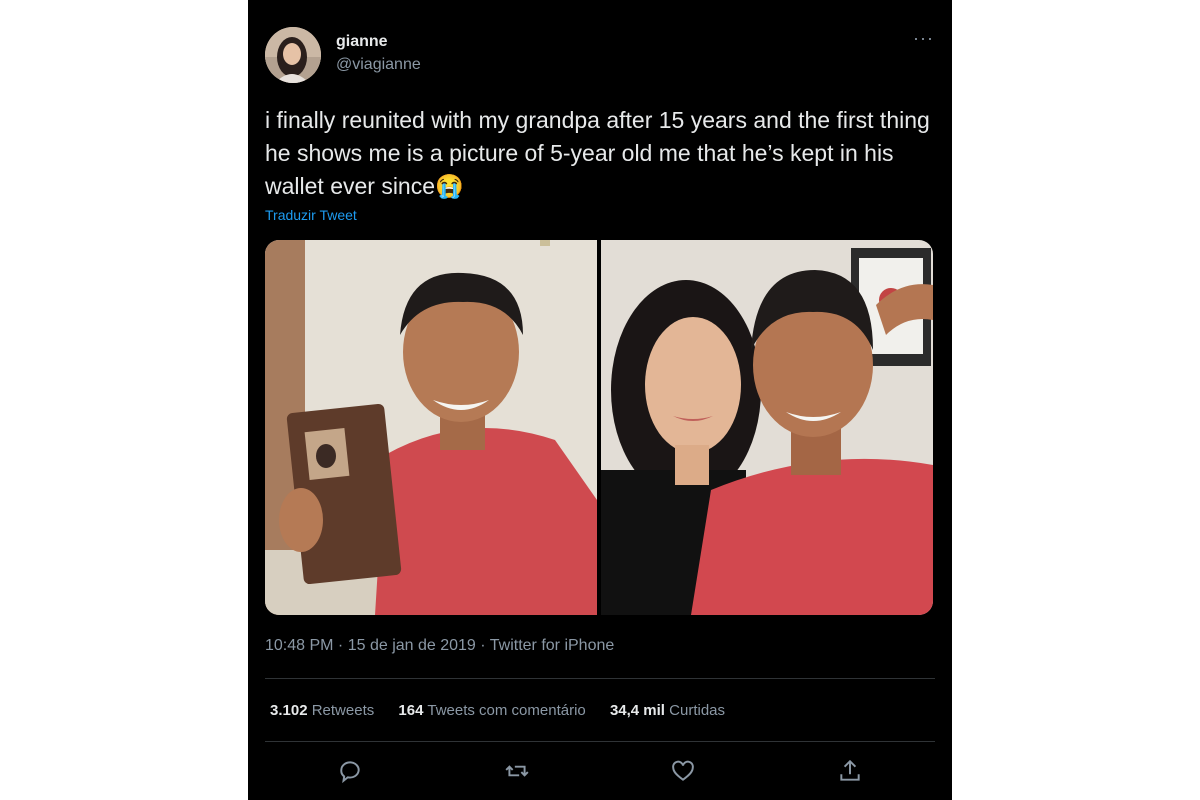  Describe the element at coordinates (289, 710) in the screenshot. I see `retweets-count: 3.102` at that location.